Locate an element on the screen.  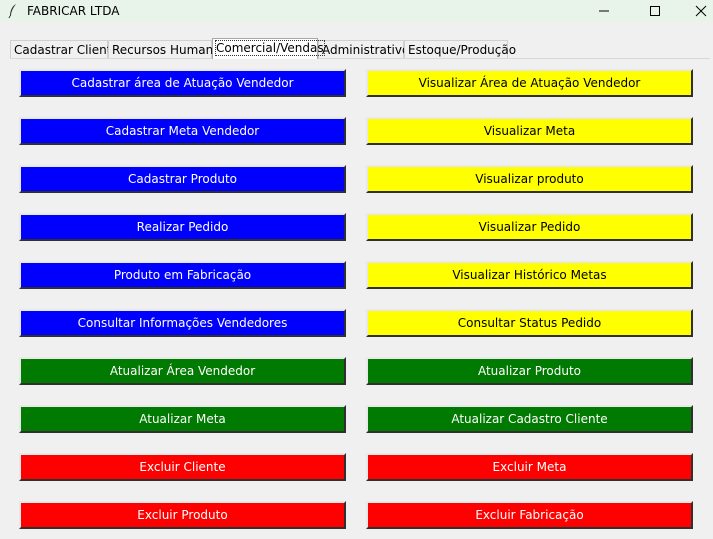
tab-recursos-humano: Recursos Humano is located at coordinates (164, 49).